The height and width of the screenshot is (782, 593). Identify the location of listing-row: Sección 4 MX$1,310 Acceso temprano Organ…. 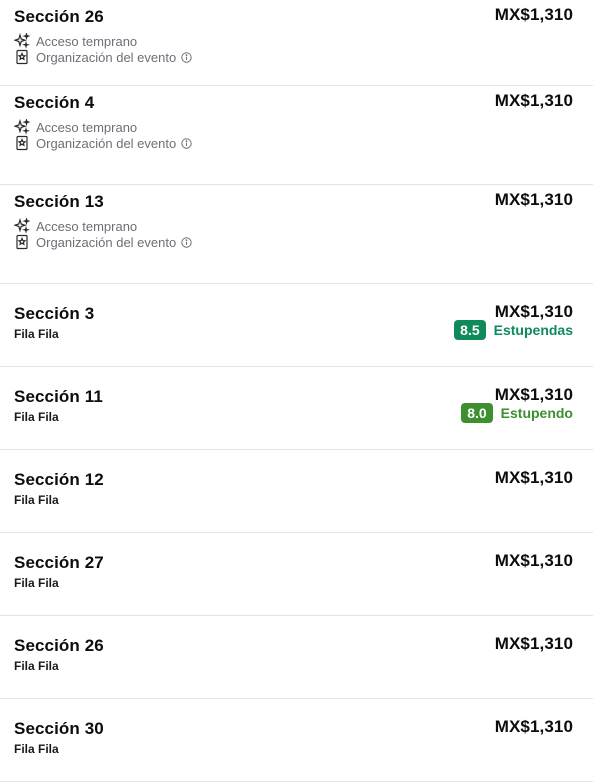
(296, 135).